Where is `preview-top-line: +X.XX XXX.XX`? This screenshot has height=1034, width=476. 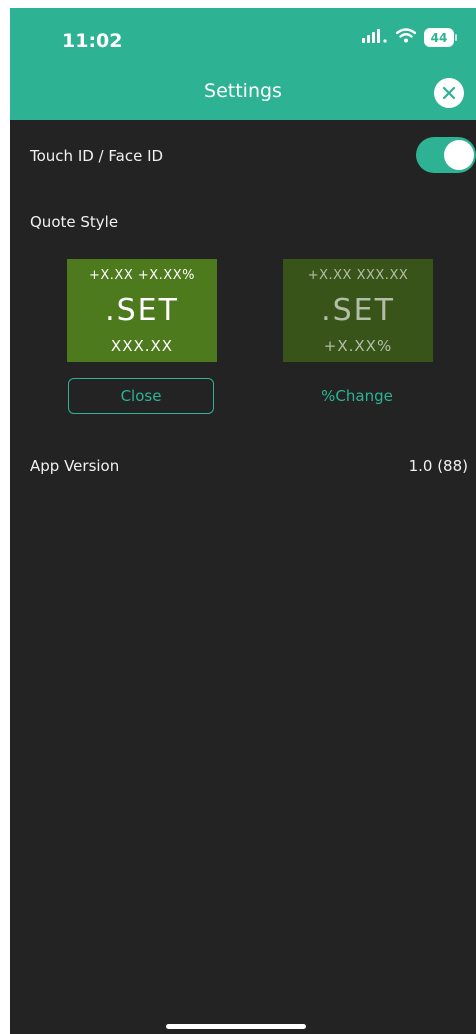 preview-top-line: +X.XX XXX.XX is located at coordinates (358, 275).